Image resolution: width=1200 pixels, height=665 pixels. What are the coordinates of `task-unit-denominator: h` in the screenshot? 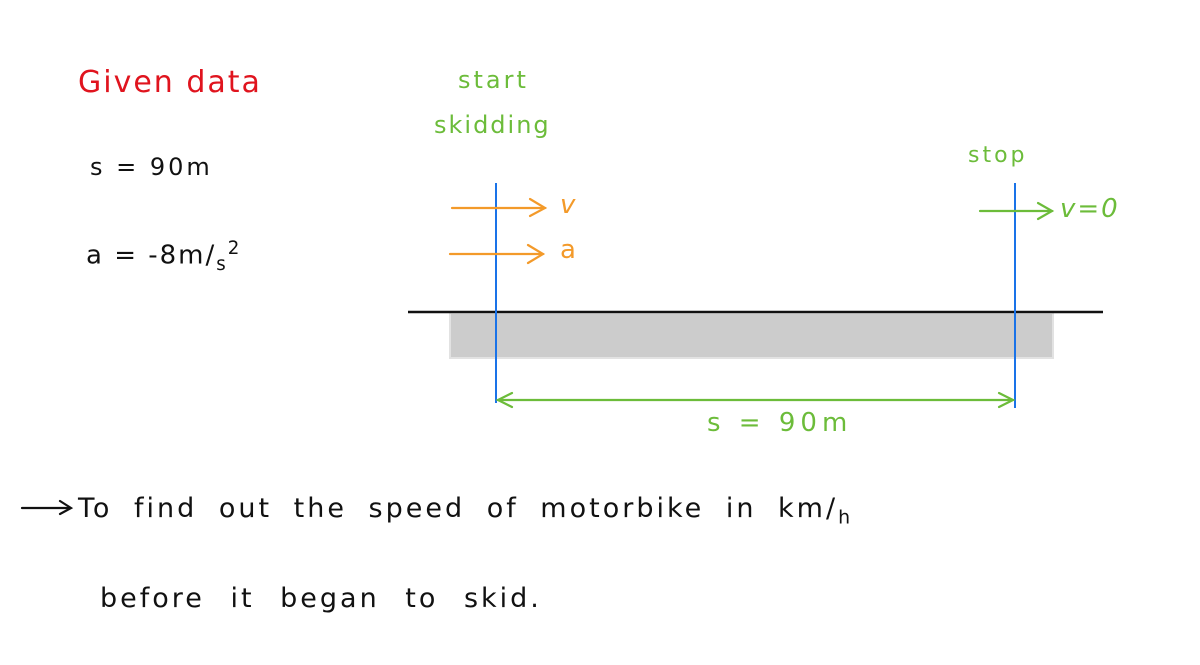 It's located at (846, 517).